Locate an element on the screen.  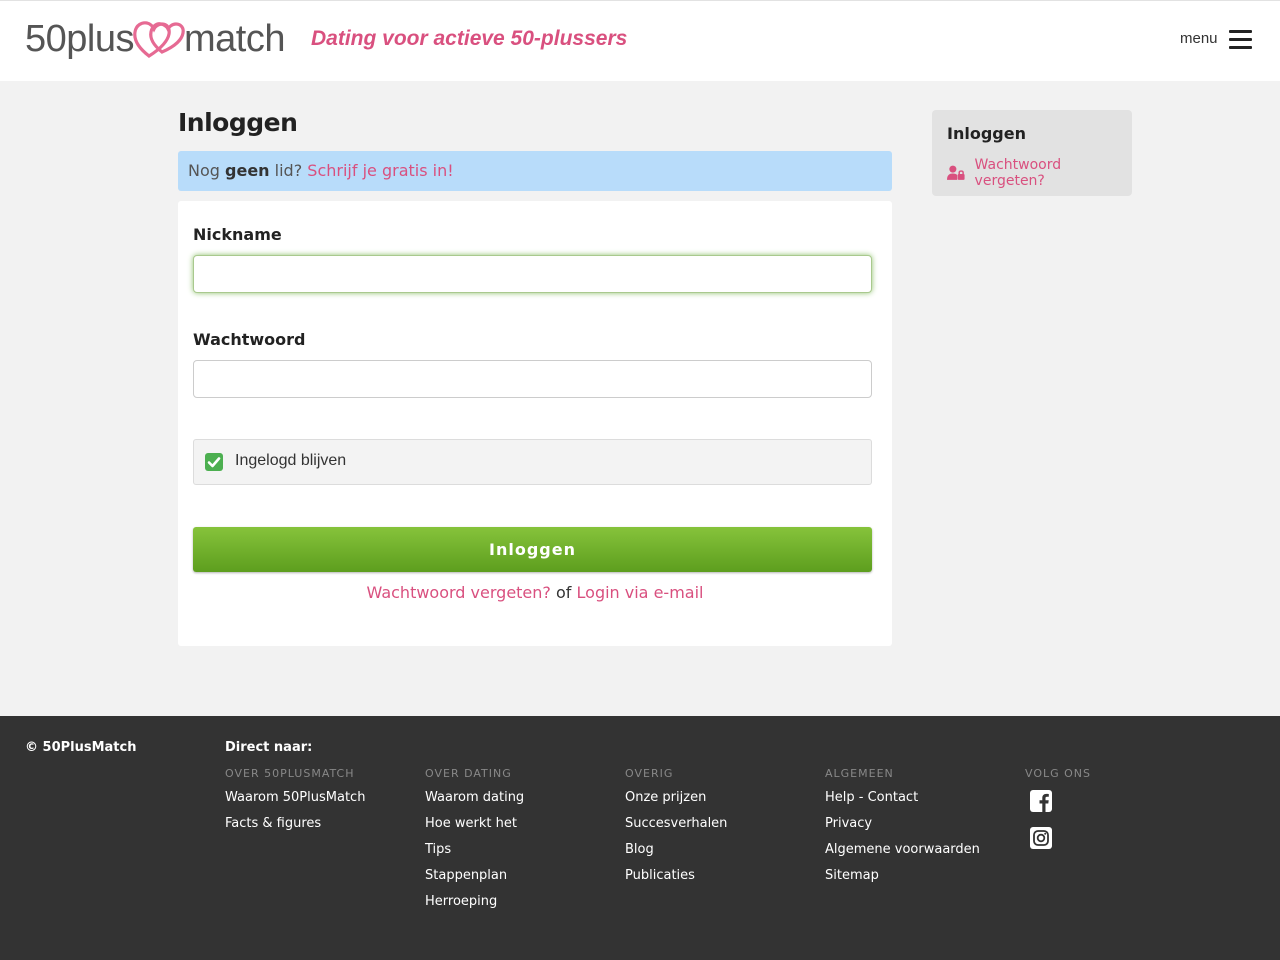
checkmark-icon is located at coordinates (214, 462).